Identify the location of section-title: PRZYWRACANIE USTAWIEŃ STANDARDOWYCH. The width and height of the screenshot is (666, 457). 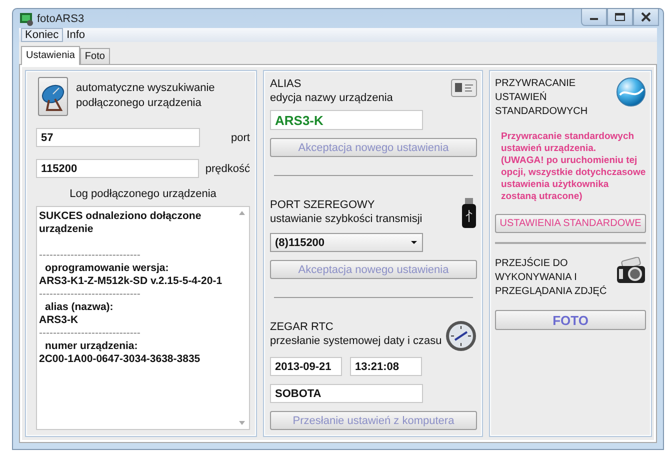
(542, 98).